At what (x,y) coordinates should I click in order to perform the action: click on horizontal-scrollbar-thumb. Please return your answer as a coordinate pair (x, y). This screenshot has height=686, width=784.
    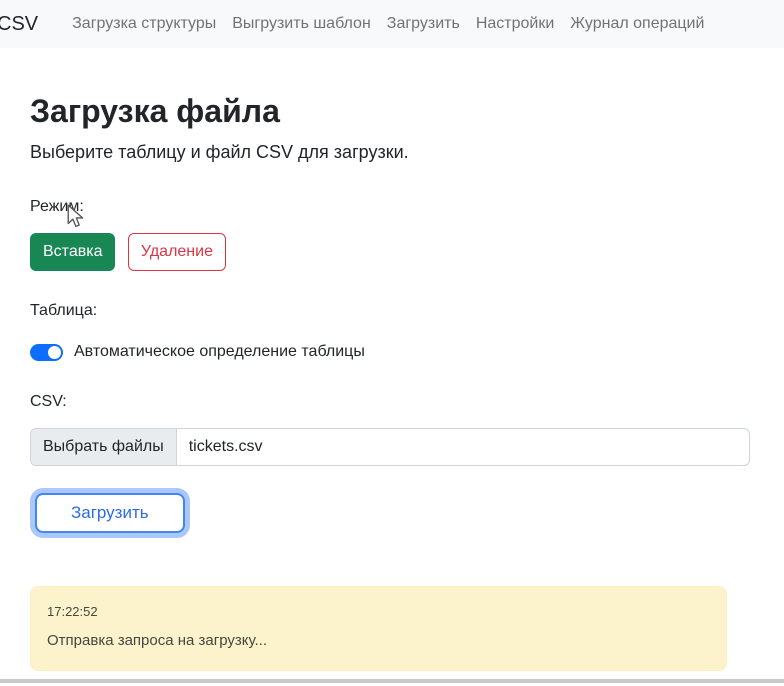
    Looking at the image, I should click on (392, 681).